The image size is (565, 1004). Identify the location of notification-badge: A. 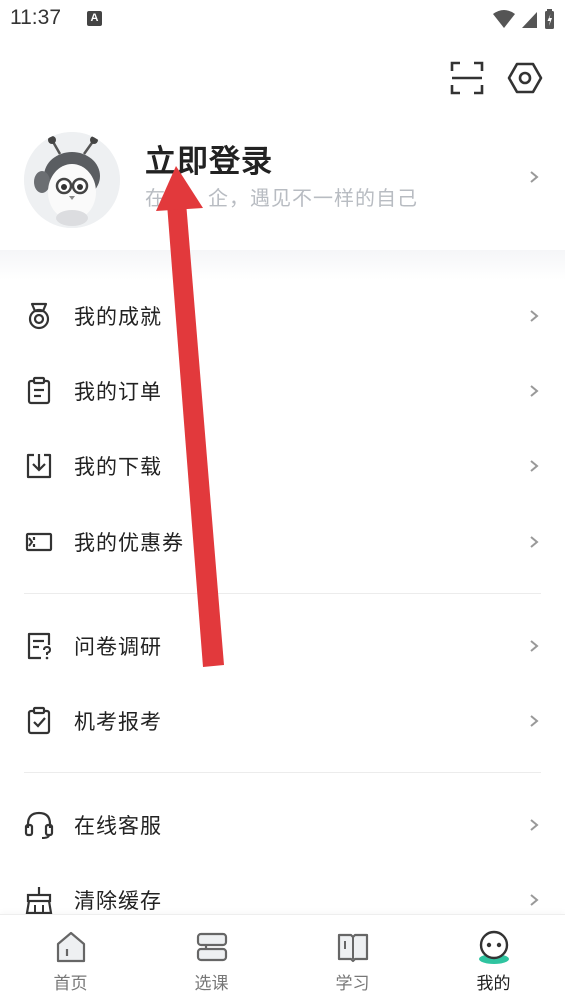
(94, 18).